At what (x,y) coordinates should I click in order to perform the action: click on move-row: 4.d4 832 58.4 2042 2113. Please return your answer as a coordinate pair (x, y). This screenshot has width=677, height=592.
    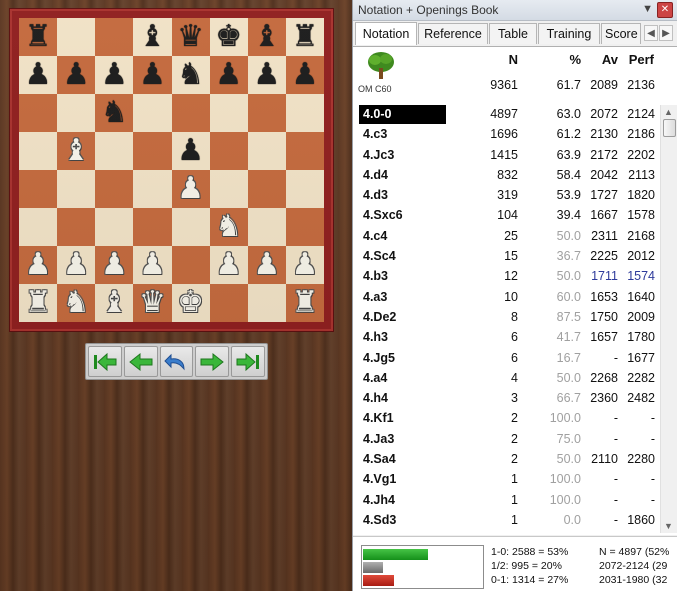
    Looking at the image, I should click on (506, 176).